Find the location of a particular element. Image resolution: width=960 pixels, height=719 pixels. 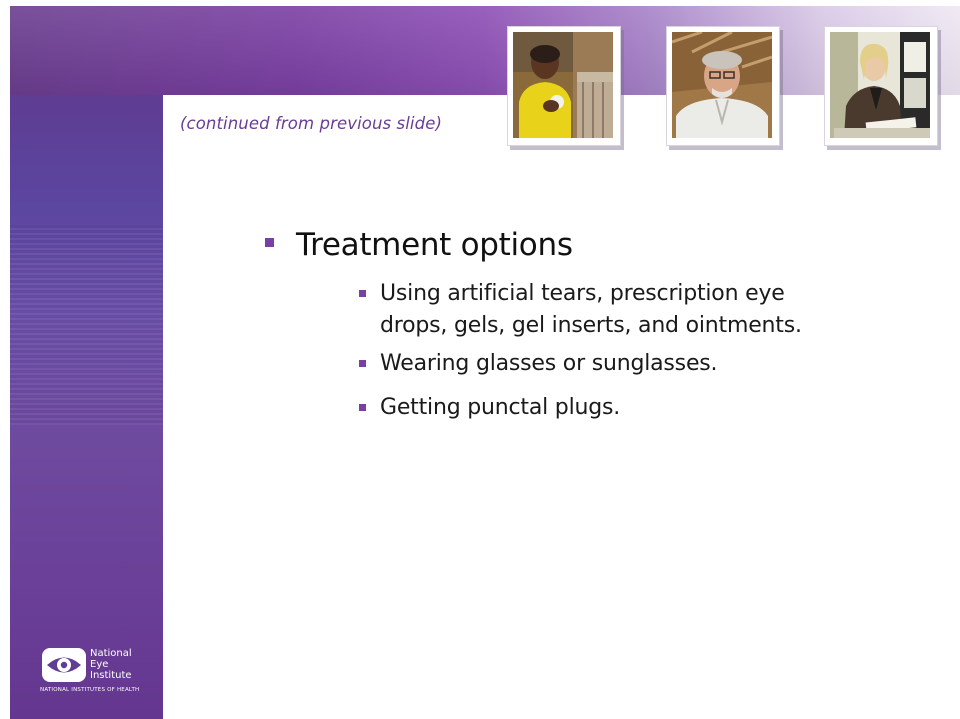

heading-treatment-options: Treatment options is located at coordinates (434, 245).